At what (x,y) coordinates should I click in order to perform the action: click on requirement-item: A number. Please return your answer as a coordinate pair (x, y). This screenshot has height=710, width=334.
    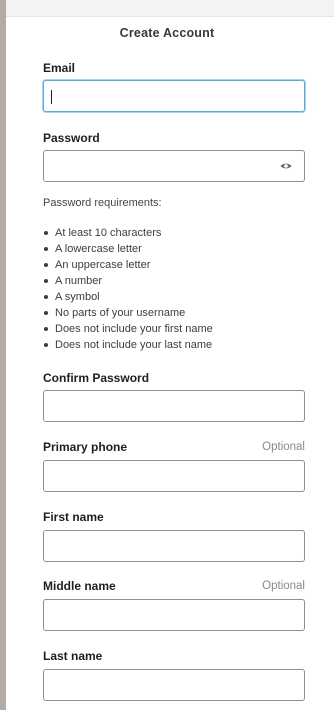
    Looking at the image, I should click on (128, 281).